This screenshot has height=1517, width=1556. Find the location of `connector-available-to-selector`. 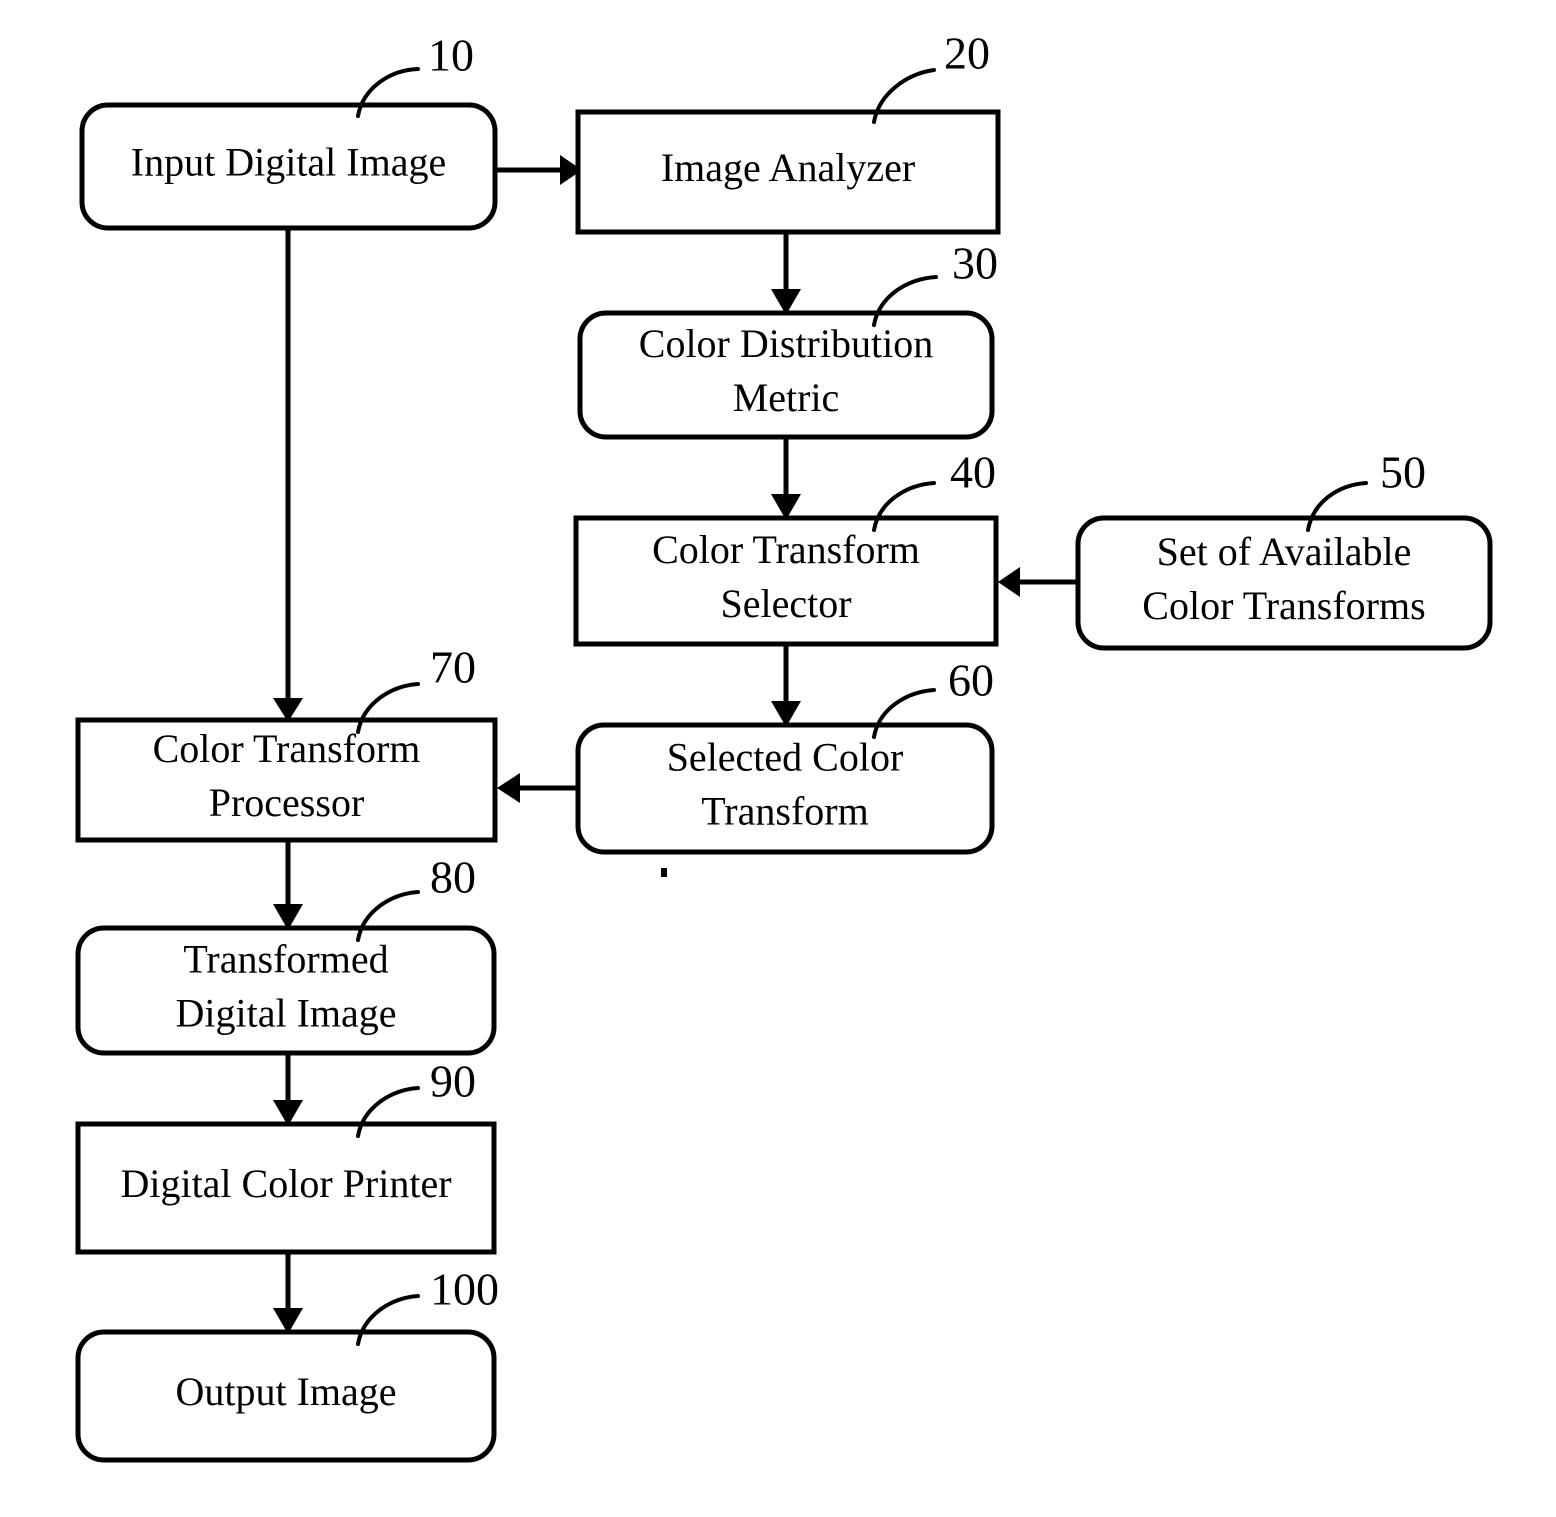

connector-available-to-selector is located at coordinates (1038, 582).